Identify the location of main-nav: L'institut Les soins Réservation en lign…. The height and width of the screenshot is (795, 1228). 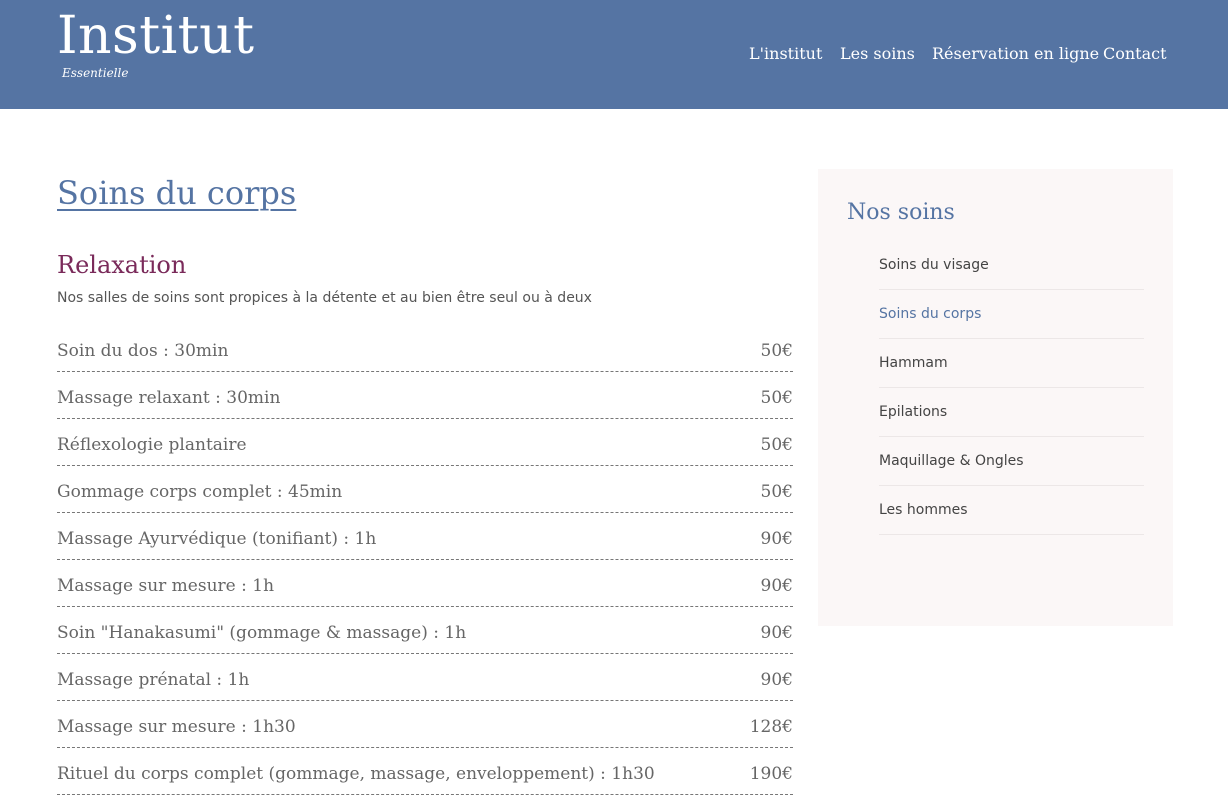
(614, 55).